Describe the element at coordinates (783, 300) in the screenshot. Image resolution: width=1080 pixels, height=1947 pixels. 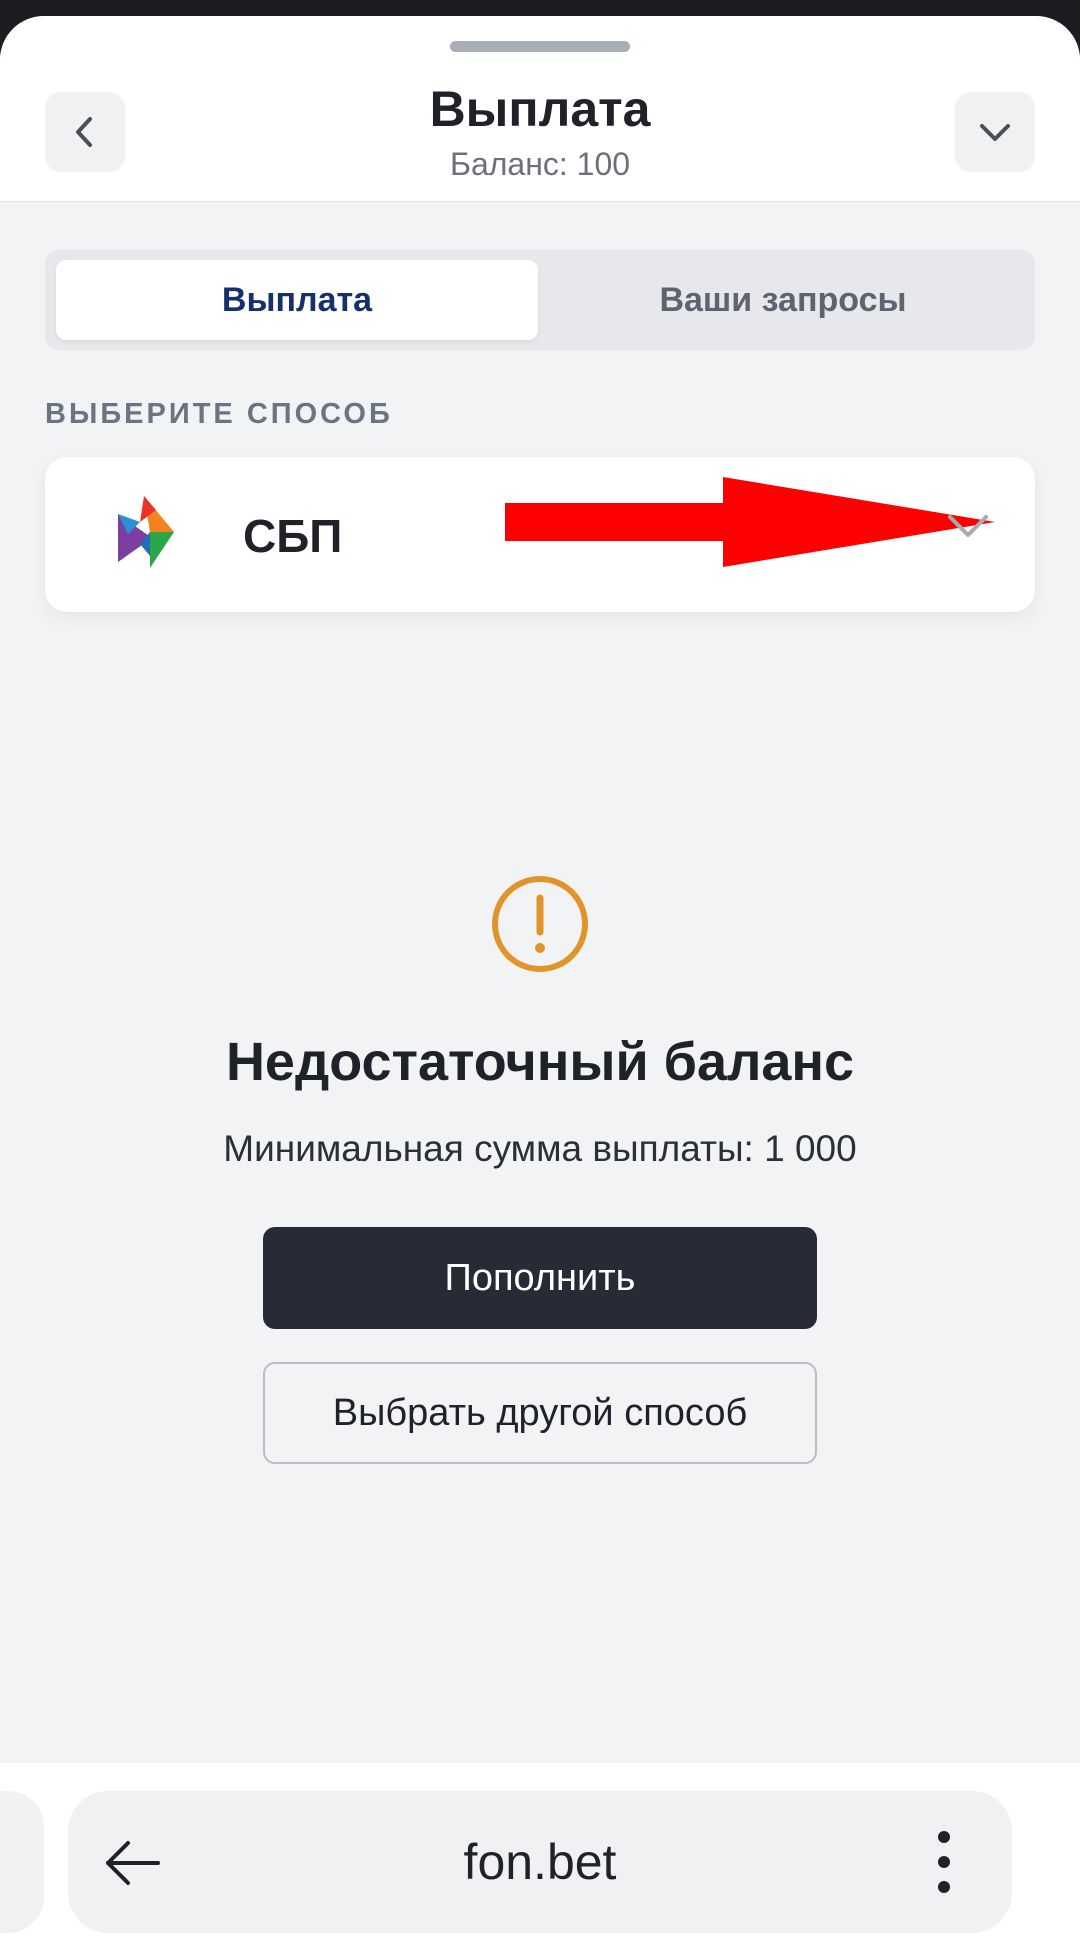
I see `tab-your-requests: Ваши запросы` at that location.